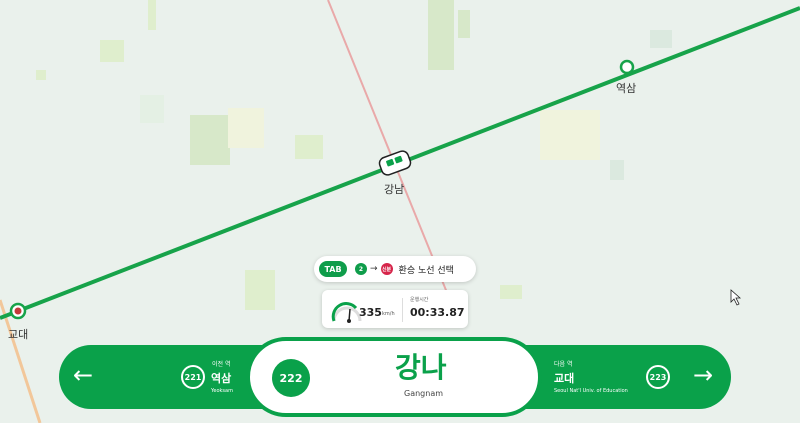  Describe the element at coordinates (395, 309) in the screenshot. I see `speedometer-panel: 335 km/h 운행시간 00:33.87` at that location.